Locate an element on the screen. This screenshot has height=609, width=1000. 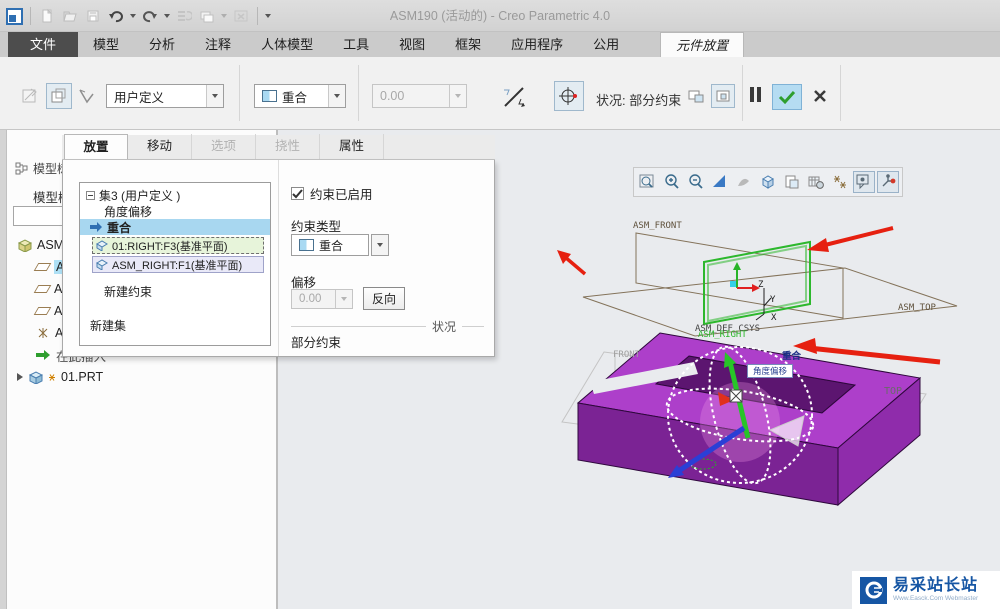
watermark-subtitle: Www.Easck.Com Webmaster is located at coordinates (936, 598).